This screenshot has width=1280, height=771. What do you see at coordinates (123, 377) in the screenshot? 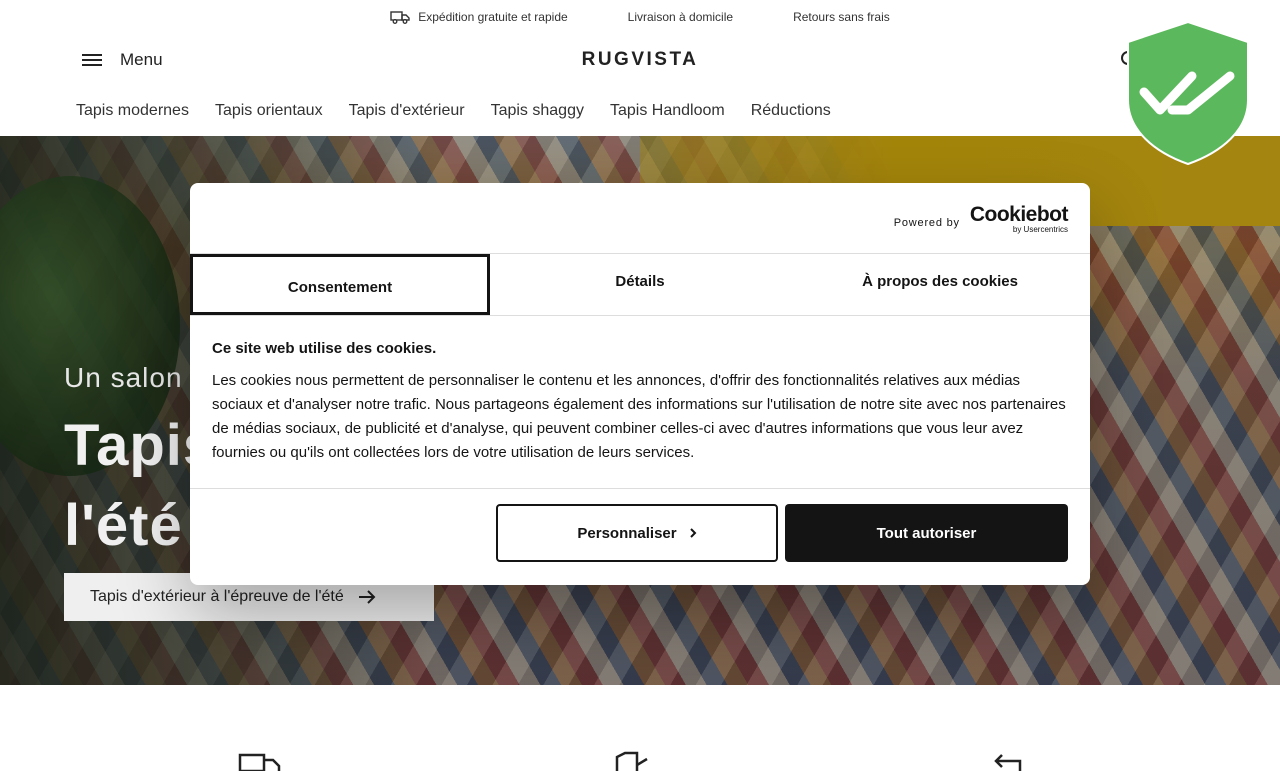
I see `hero-subtitle: Un salon` at bounding box center [123, 377].